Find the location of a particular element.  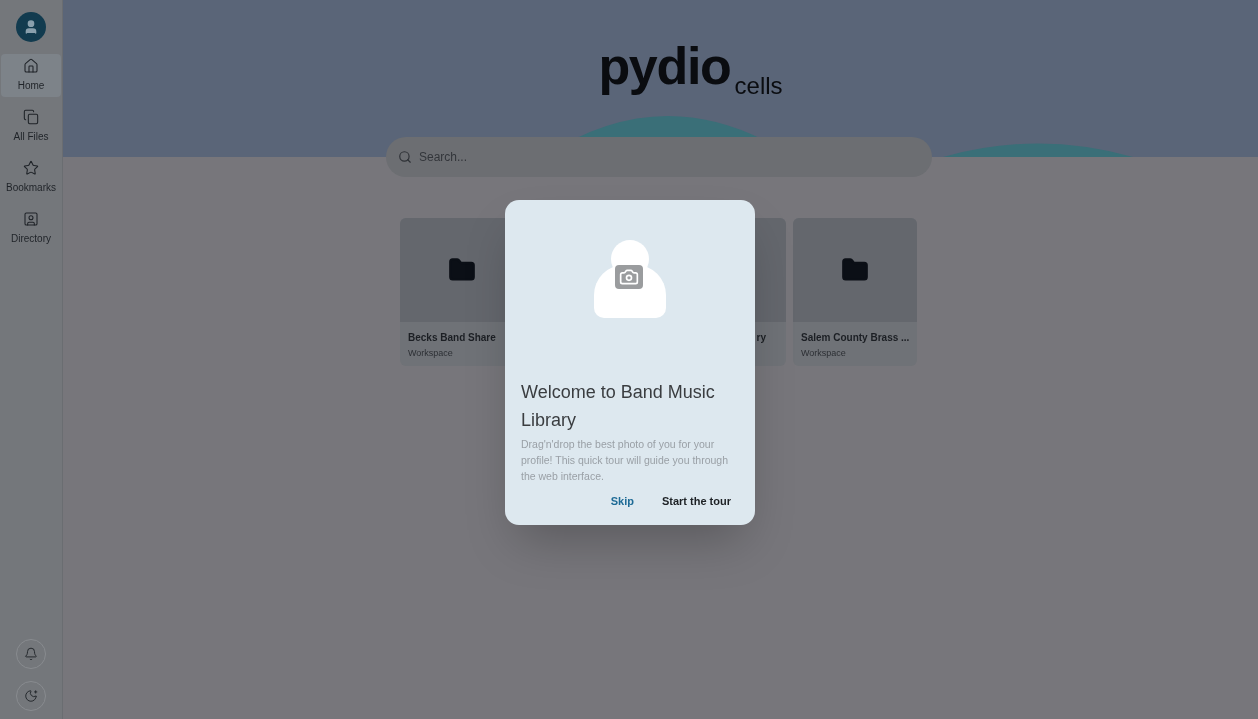

bell-icon is located at coordinates (31, 654).